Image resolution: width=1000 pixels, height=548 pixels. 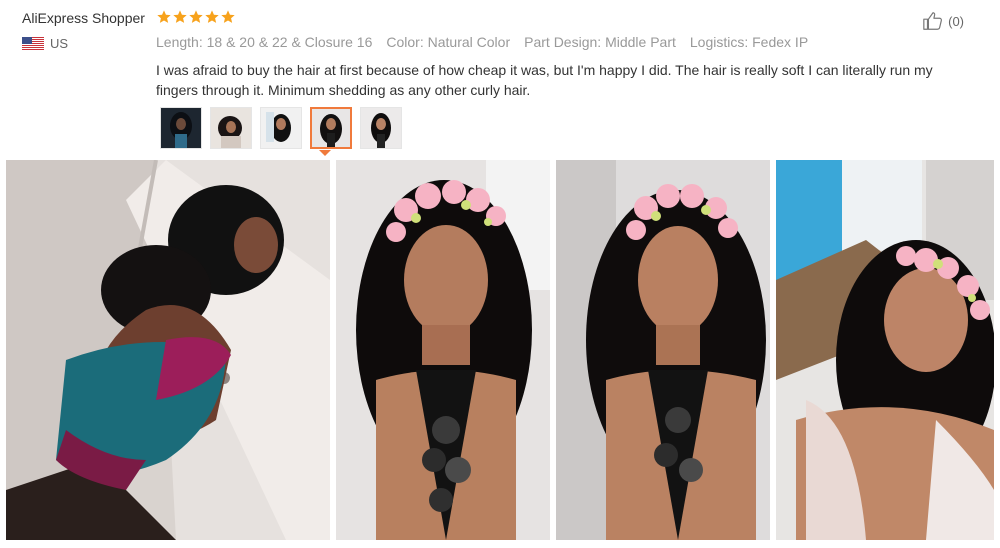 What do you see at coordinates (600, 42) in the screenshot?
I see `attribute-part-design: Part Design: Middle Part` at bounding box center [600, 42].